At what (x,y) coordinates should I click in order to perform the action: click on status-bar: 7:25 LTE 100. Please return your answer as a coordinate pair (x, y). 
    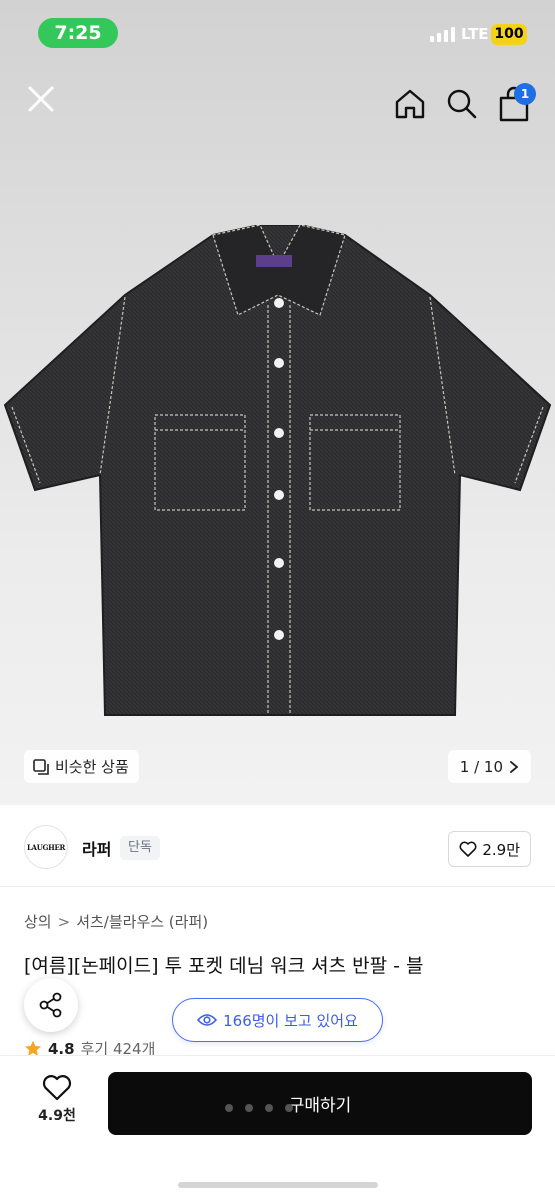
    Looking at the image, I should click on (277, 33).